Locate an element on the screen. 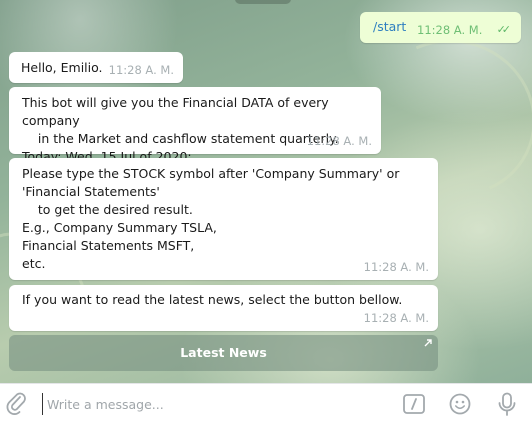 The image size is (532, 424). start-command: /start is located at coordinates (389, 26).